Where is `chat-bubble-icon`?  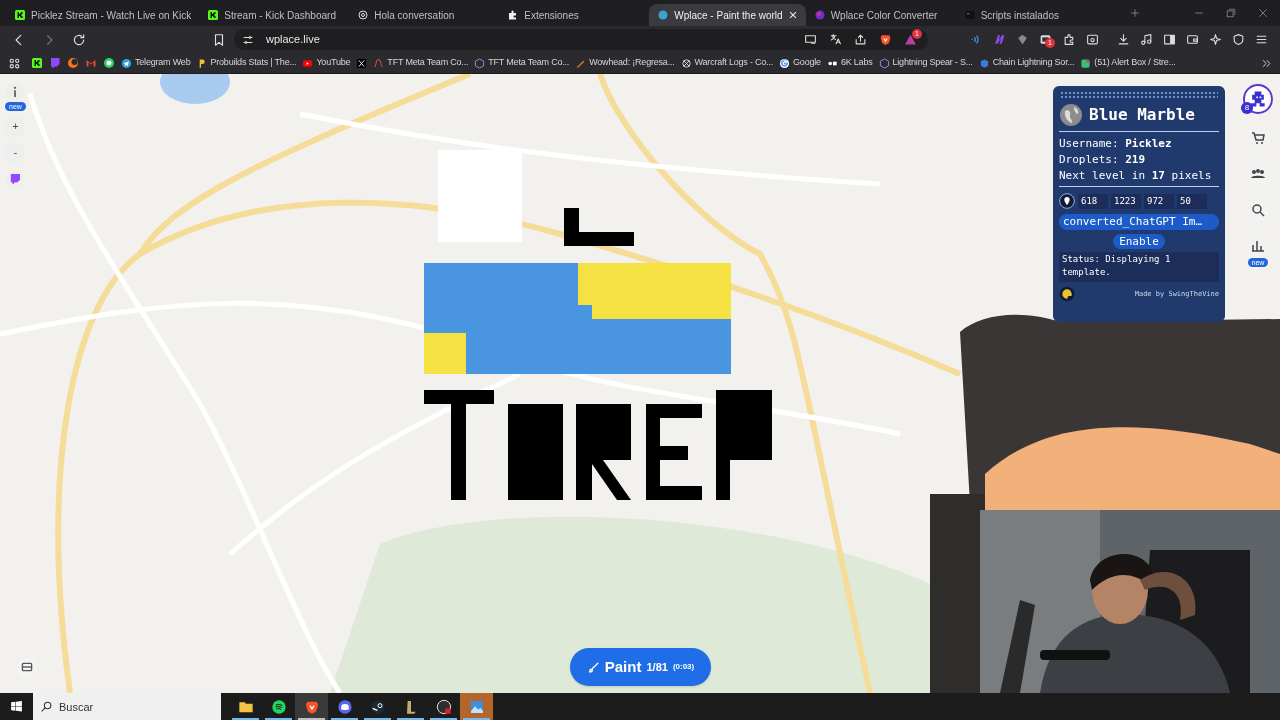
chat-bubble-icon is located at coordinates (109, 63).